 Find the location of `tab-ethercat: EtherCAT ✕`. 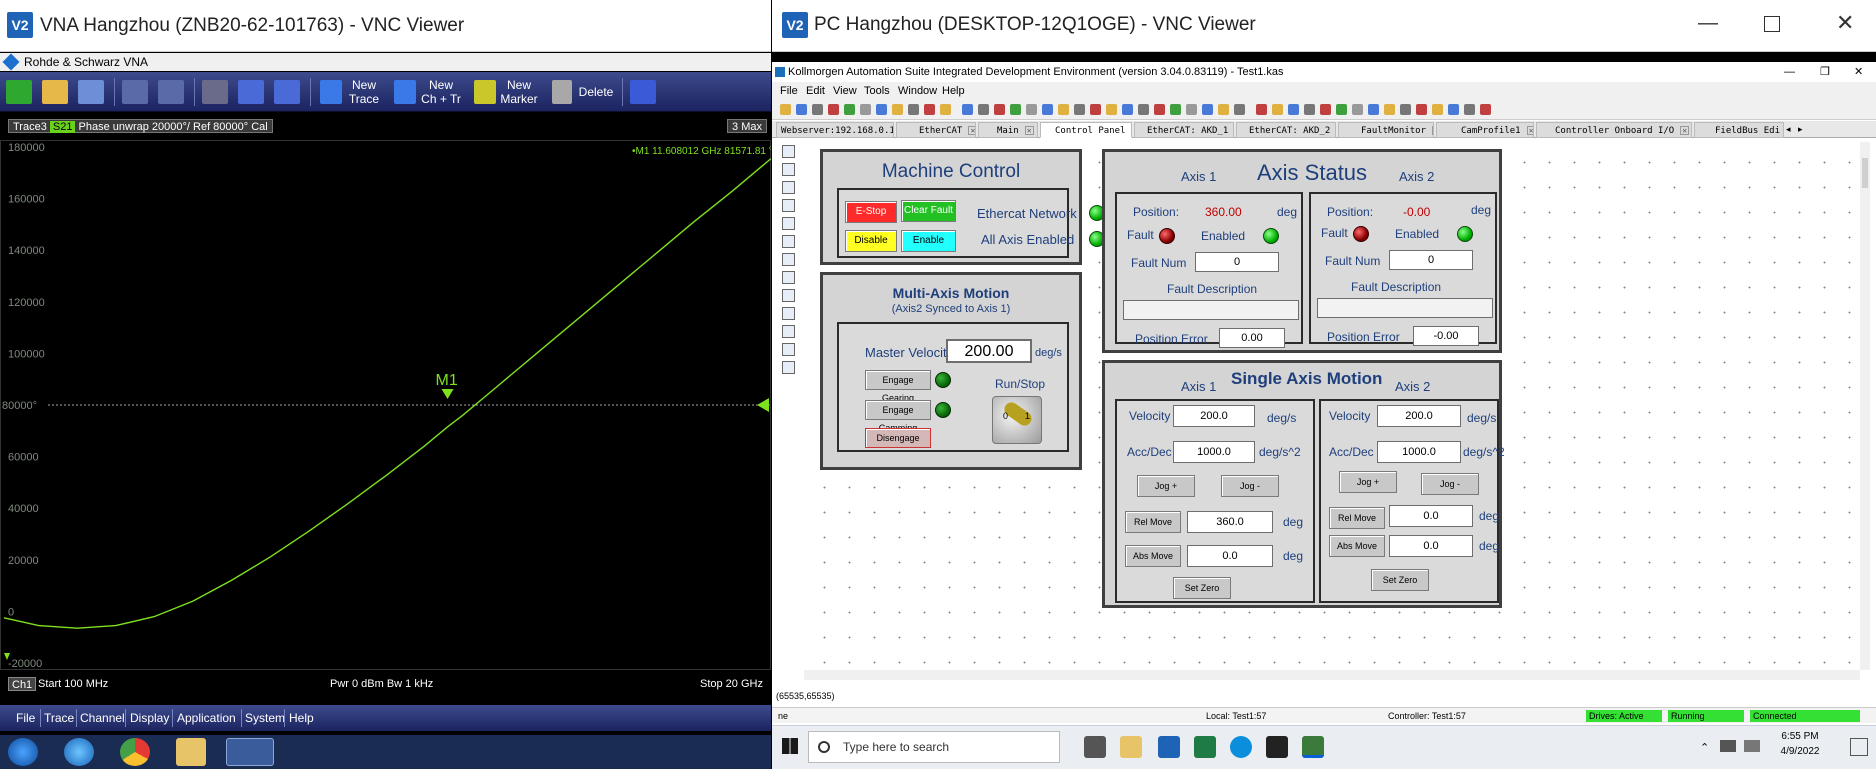

tab-ethercat: EtherCAT ✕ is located at coordinates (936, 130).